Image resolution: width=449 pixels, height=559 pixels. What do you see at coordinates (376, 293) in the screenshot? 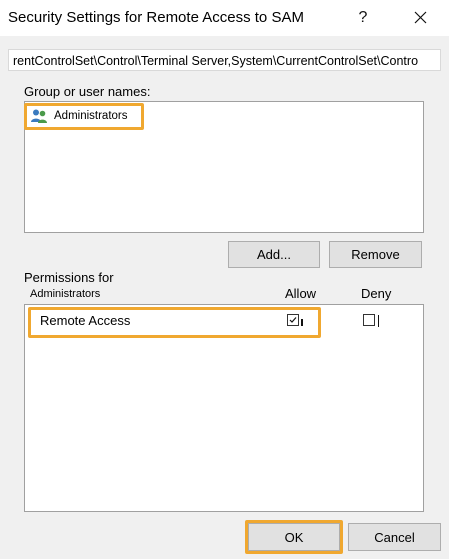
I see `deny-column-header: Deny` at bounding box center [376, 293].